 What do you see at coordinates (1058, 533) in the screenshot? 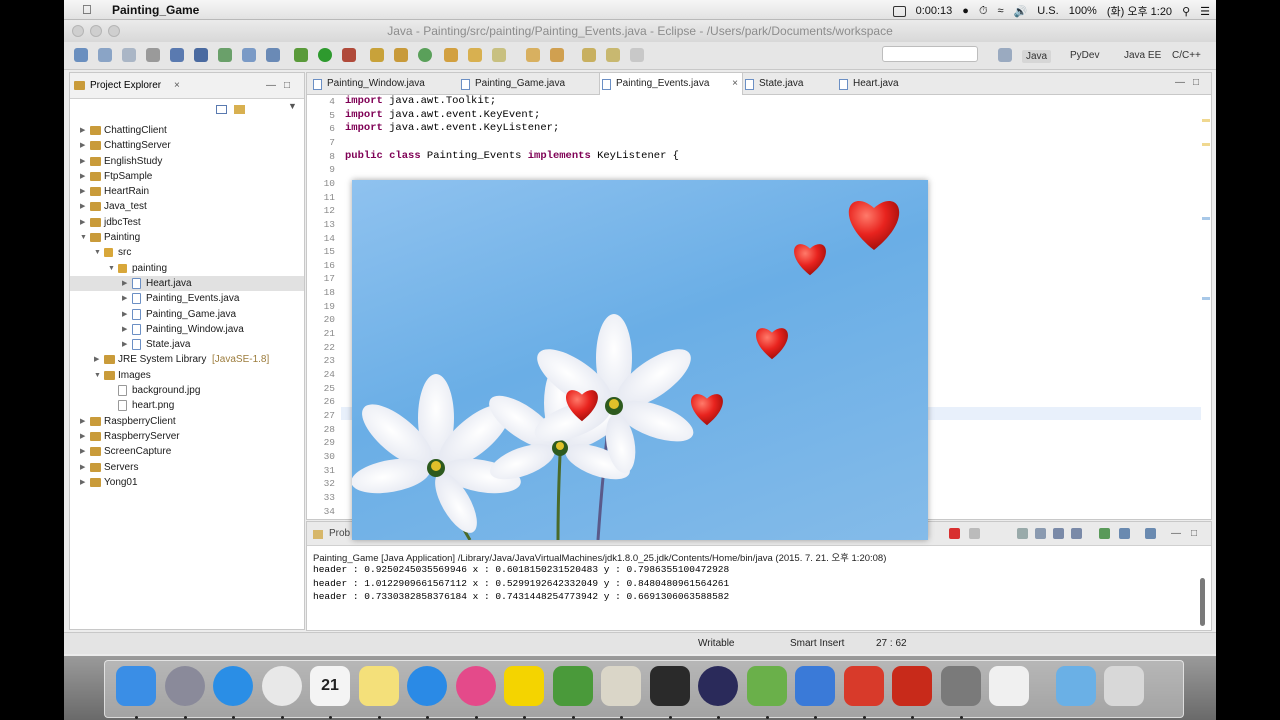
I see `word-wrap-icon` at bounding box center [1058, 533].